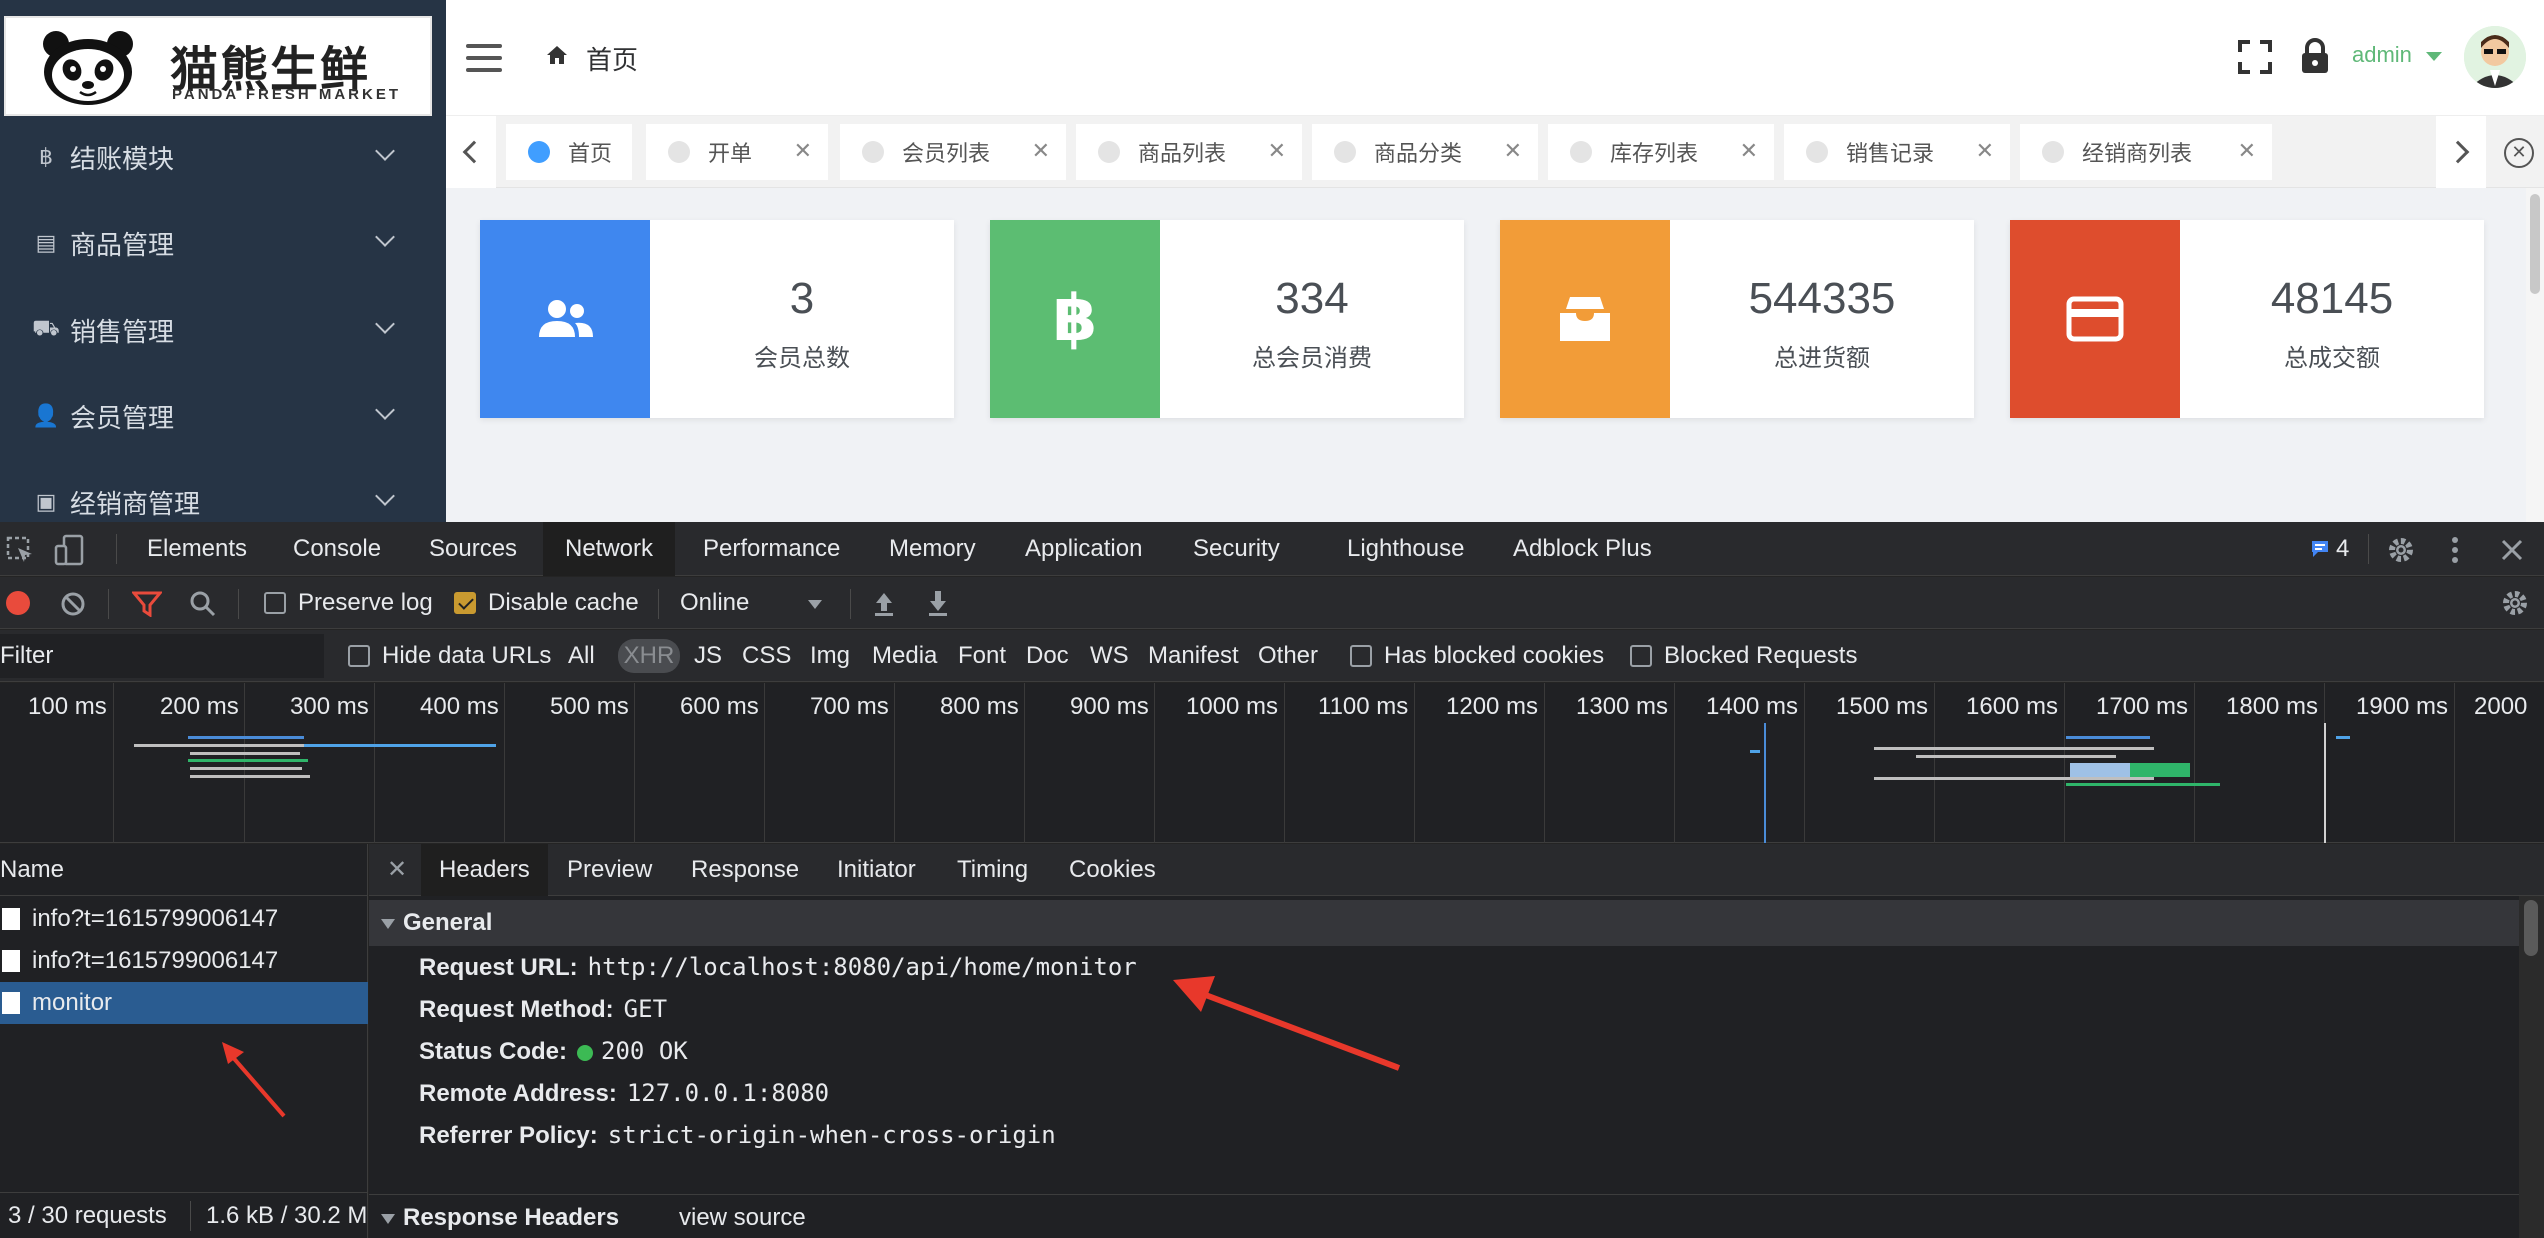 Image resolution: width=2544 pixels, height=1238 pixels. Describe the element at coordinates (1189, 152) in the screenshot. I see `tab-product-list: 商品列表 ✕` at that location.